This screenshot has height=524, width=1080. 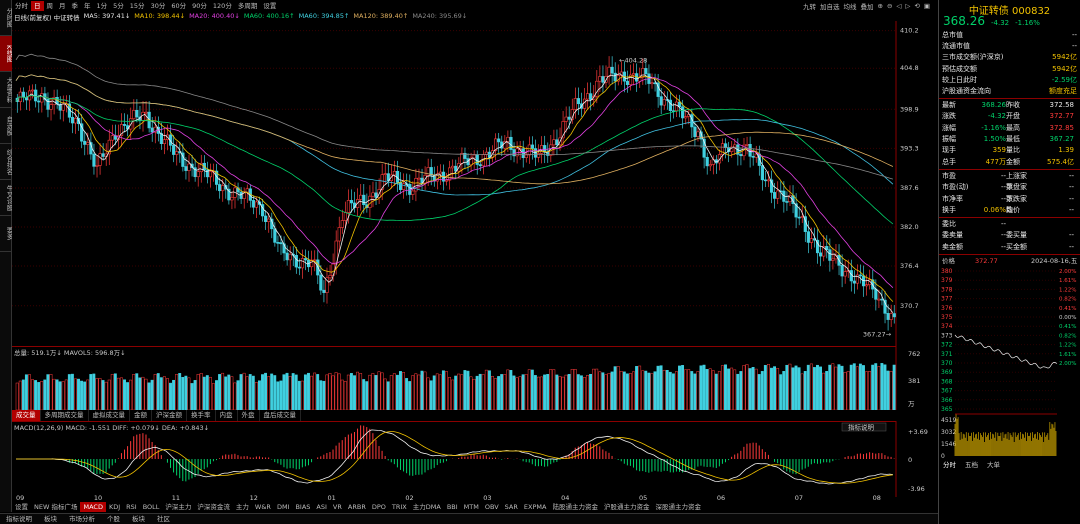 What do you see at coordinates (678, 507) in the screenshot?
I see `indicator-tab-25: 深股通主力资金` at bounding box center [678, 507].